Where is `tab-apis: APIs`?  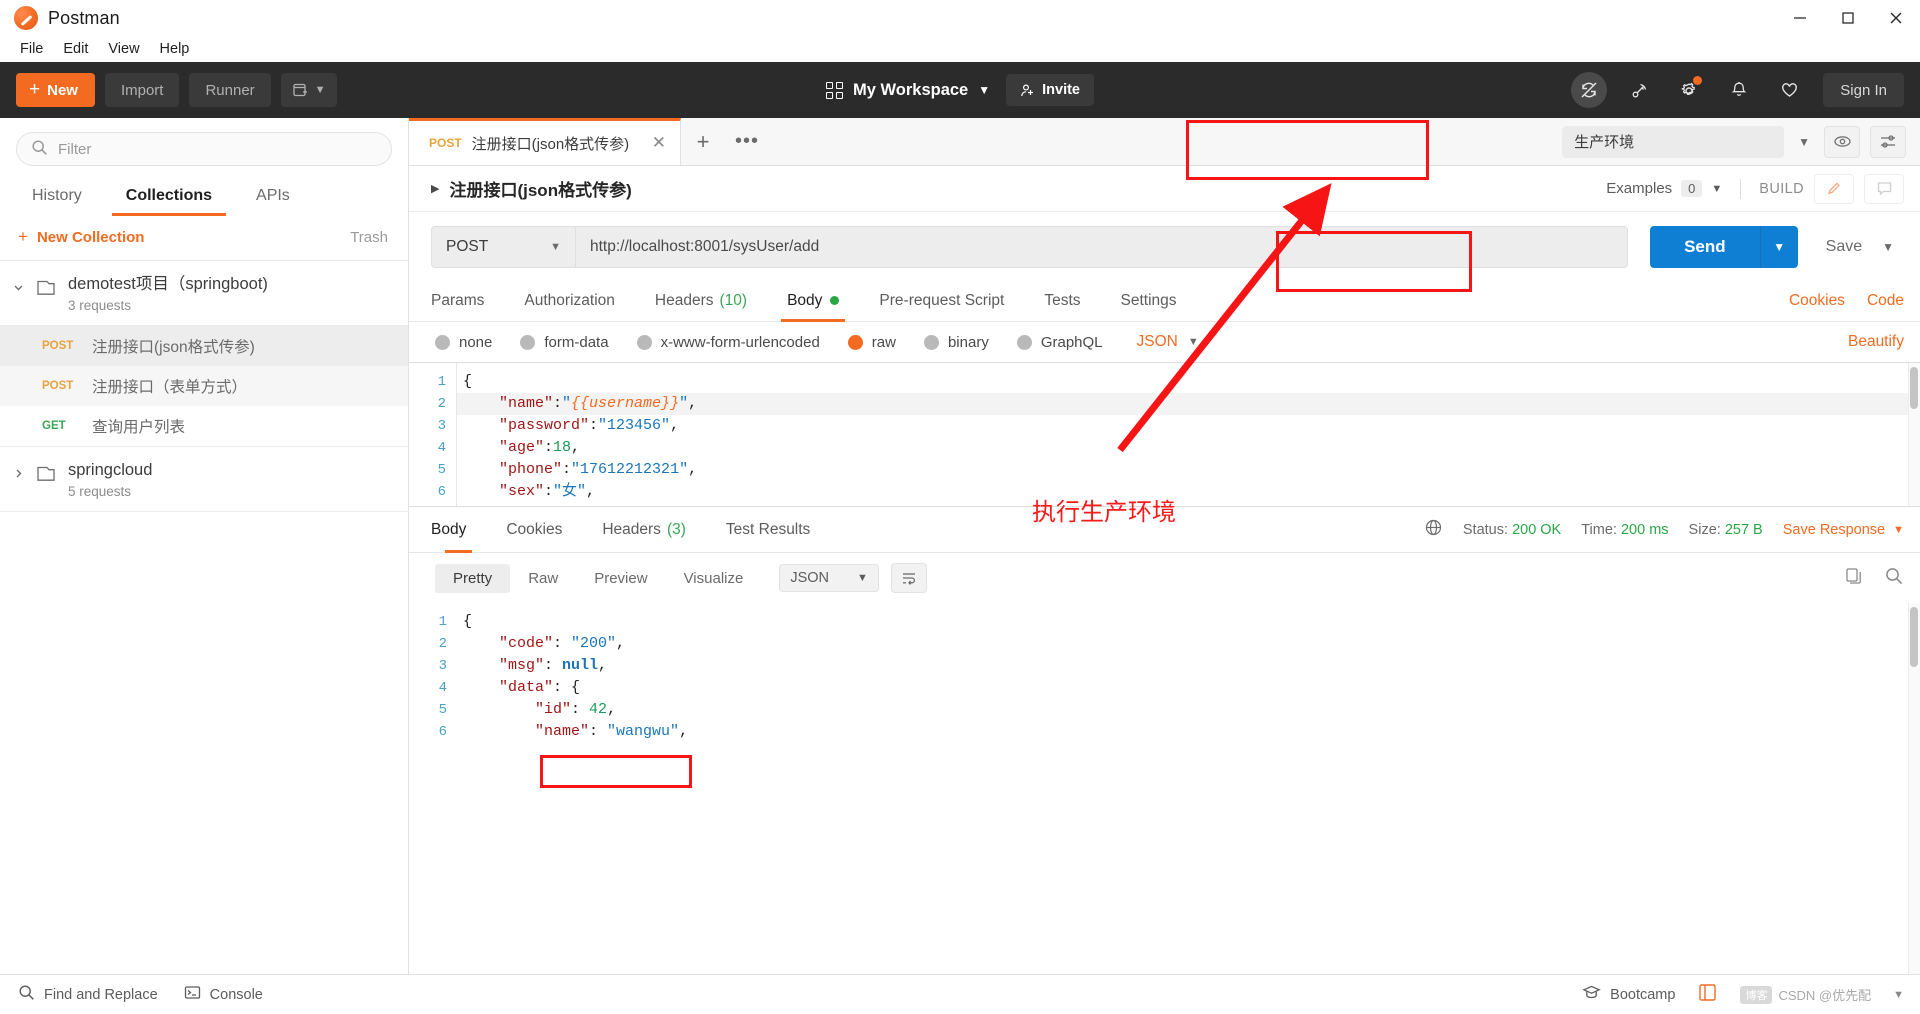 tab-apis: APIs is located at coordinates (273, 197).